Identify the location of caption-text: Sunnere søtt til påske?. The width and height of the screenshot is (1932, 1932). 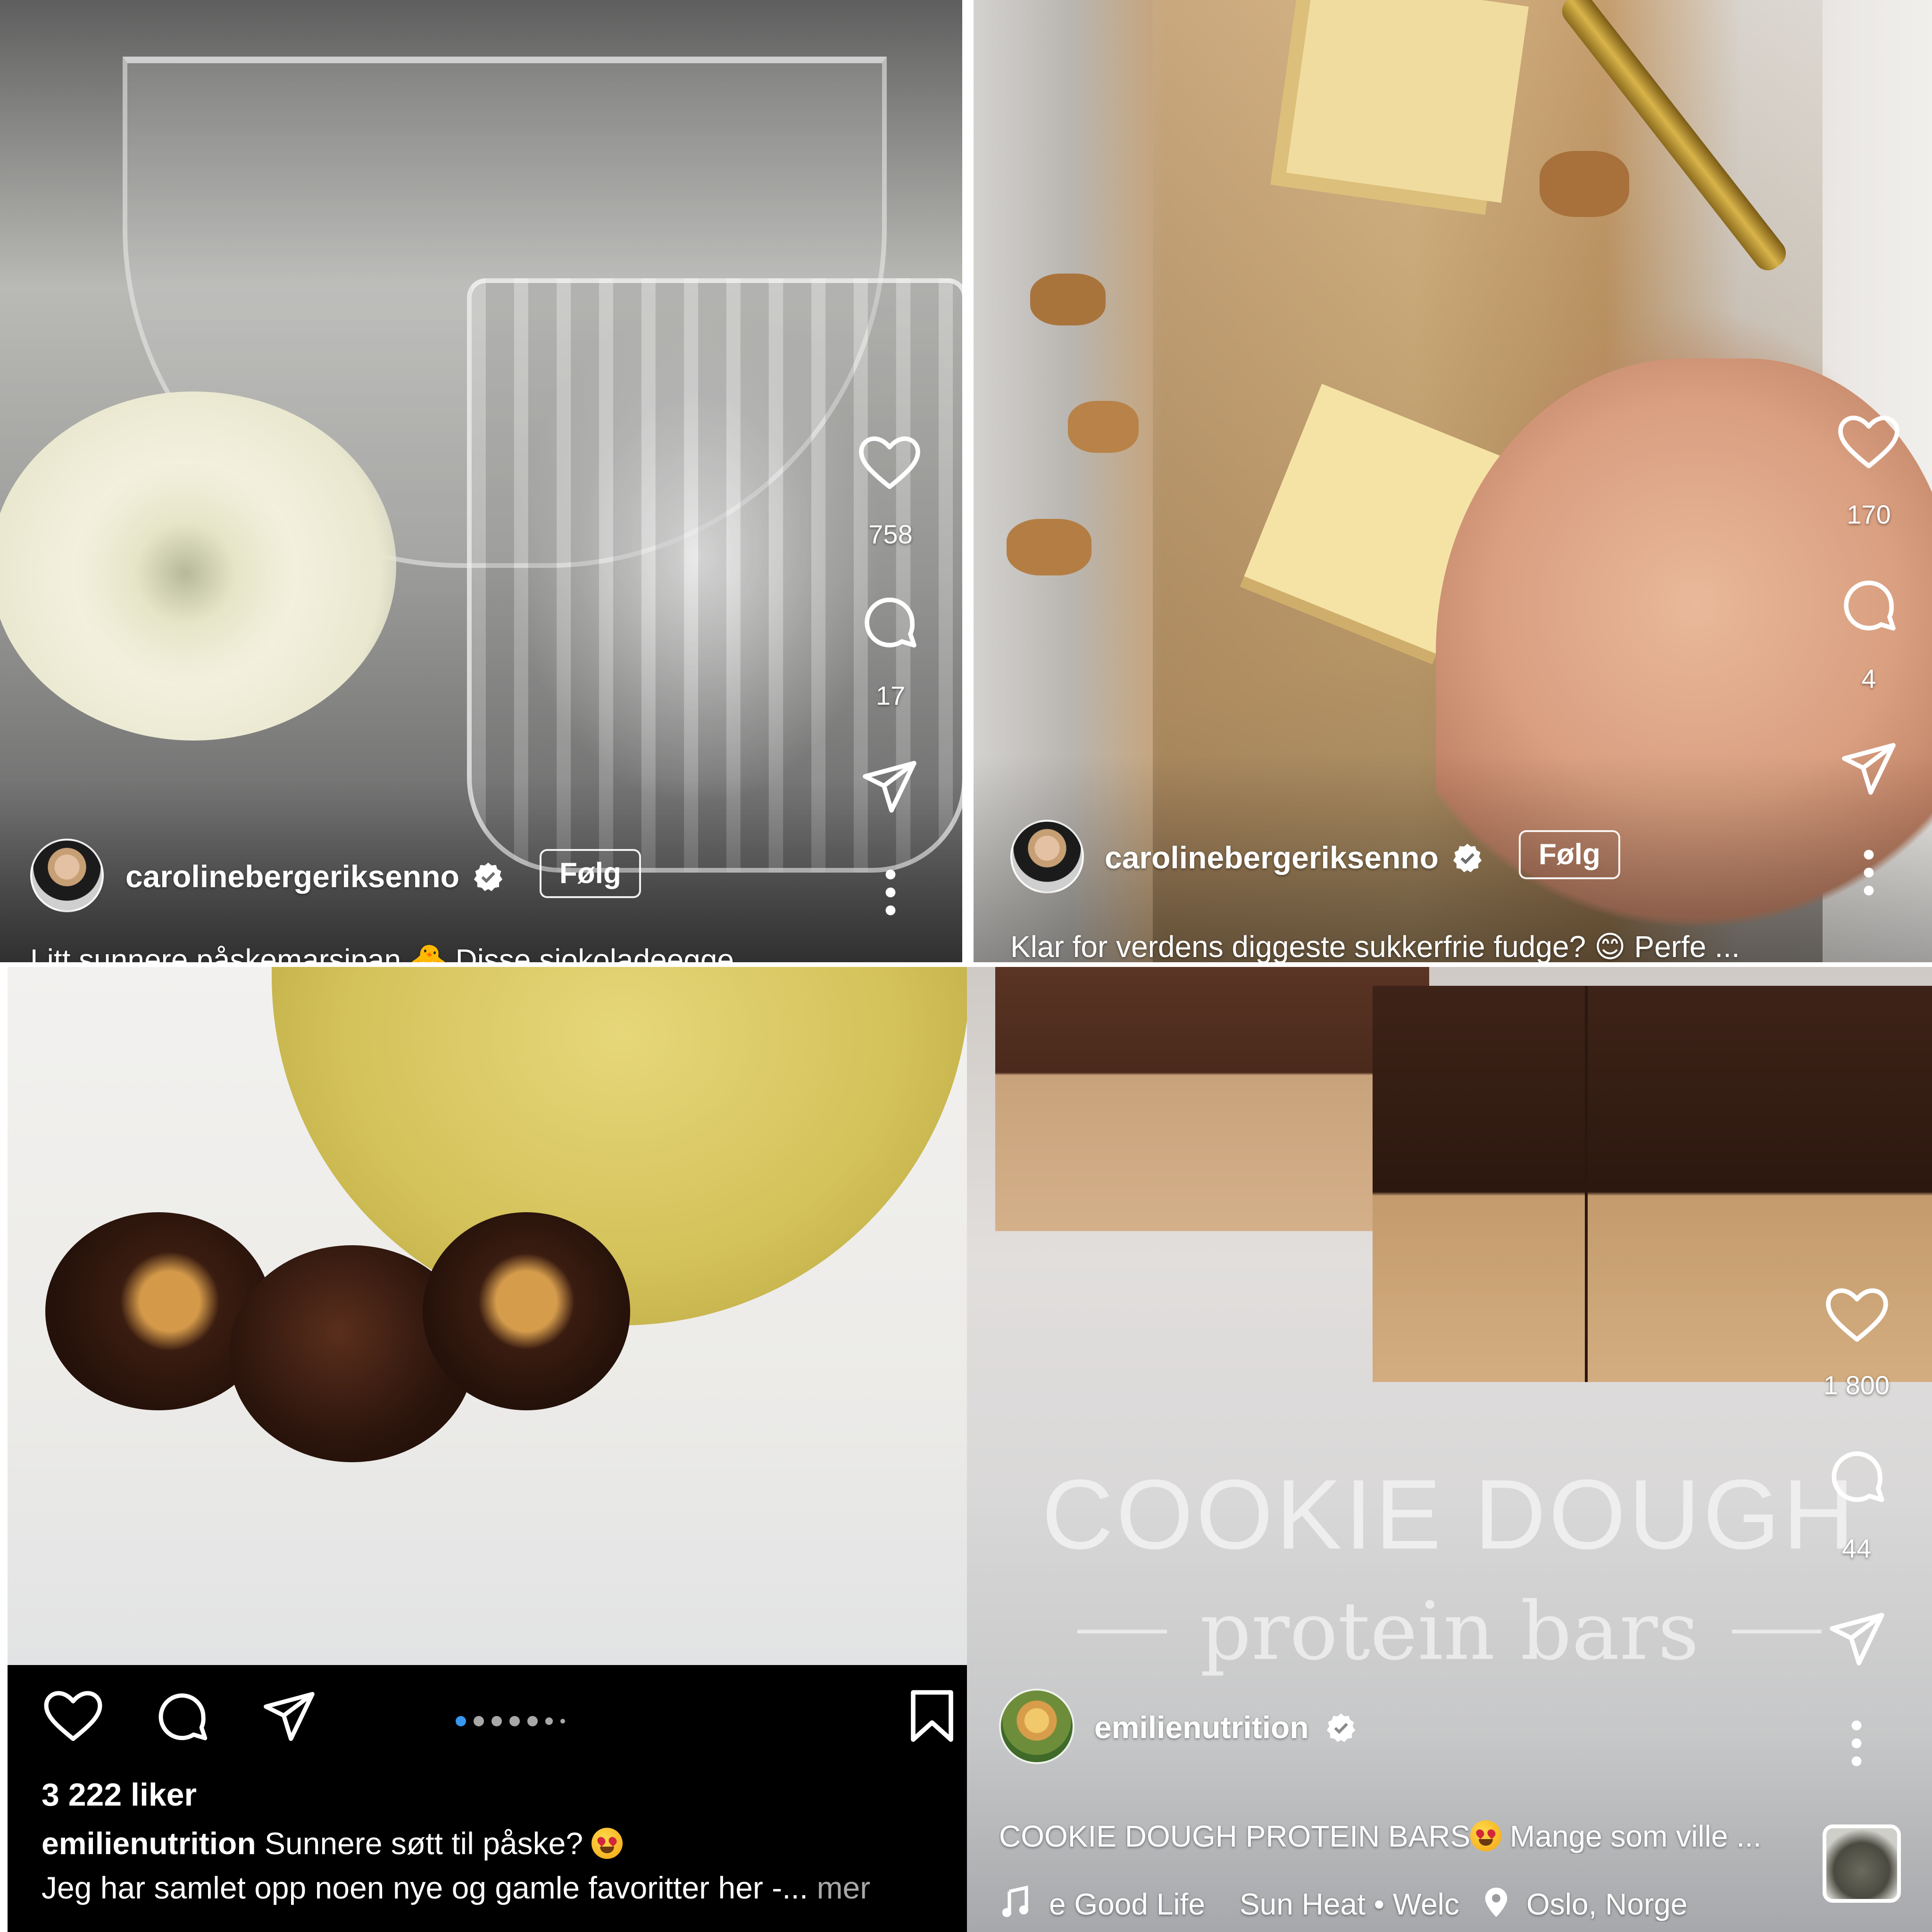
(424, 1844).